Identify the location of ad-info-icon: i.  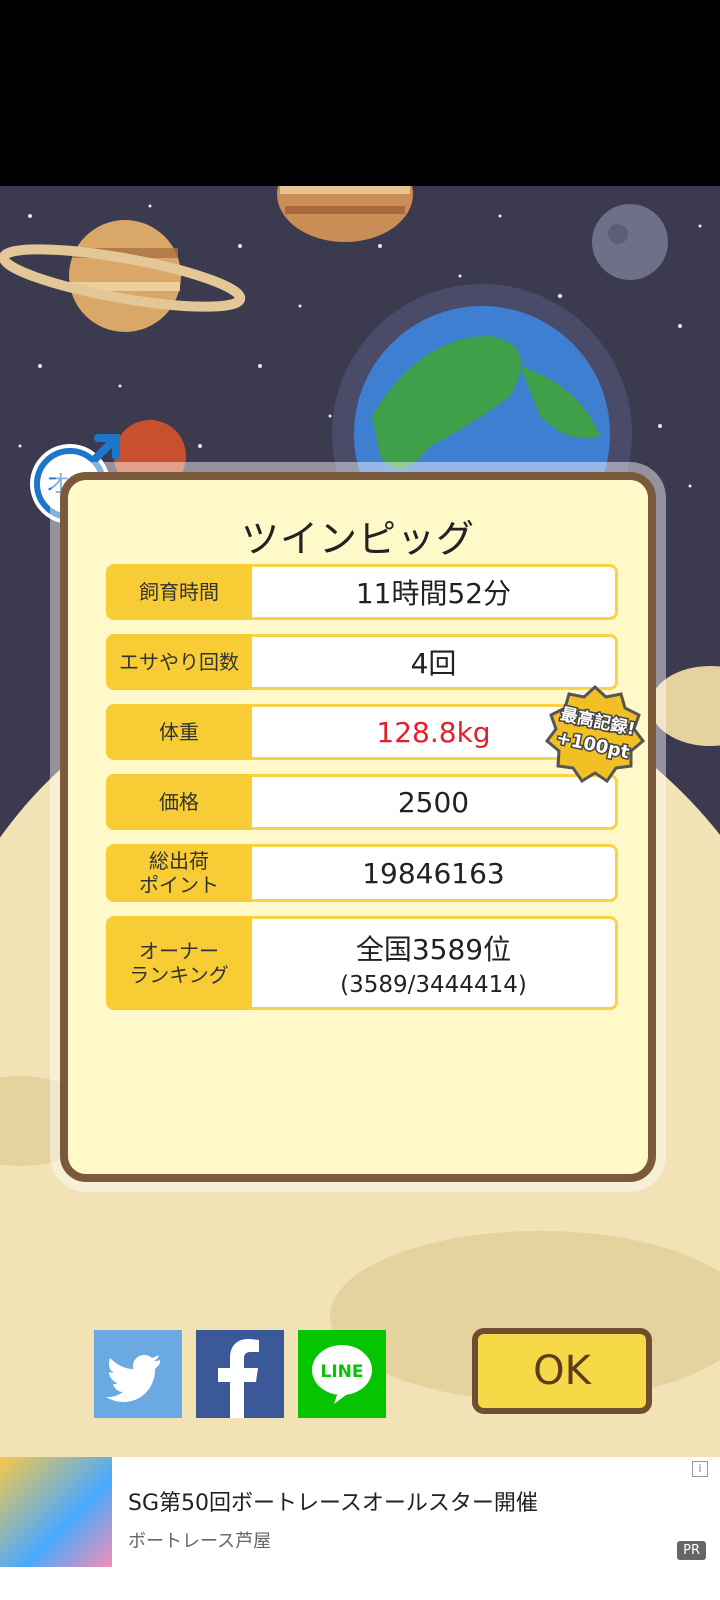
(700, 1469).